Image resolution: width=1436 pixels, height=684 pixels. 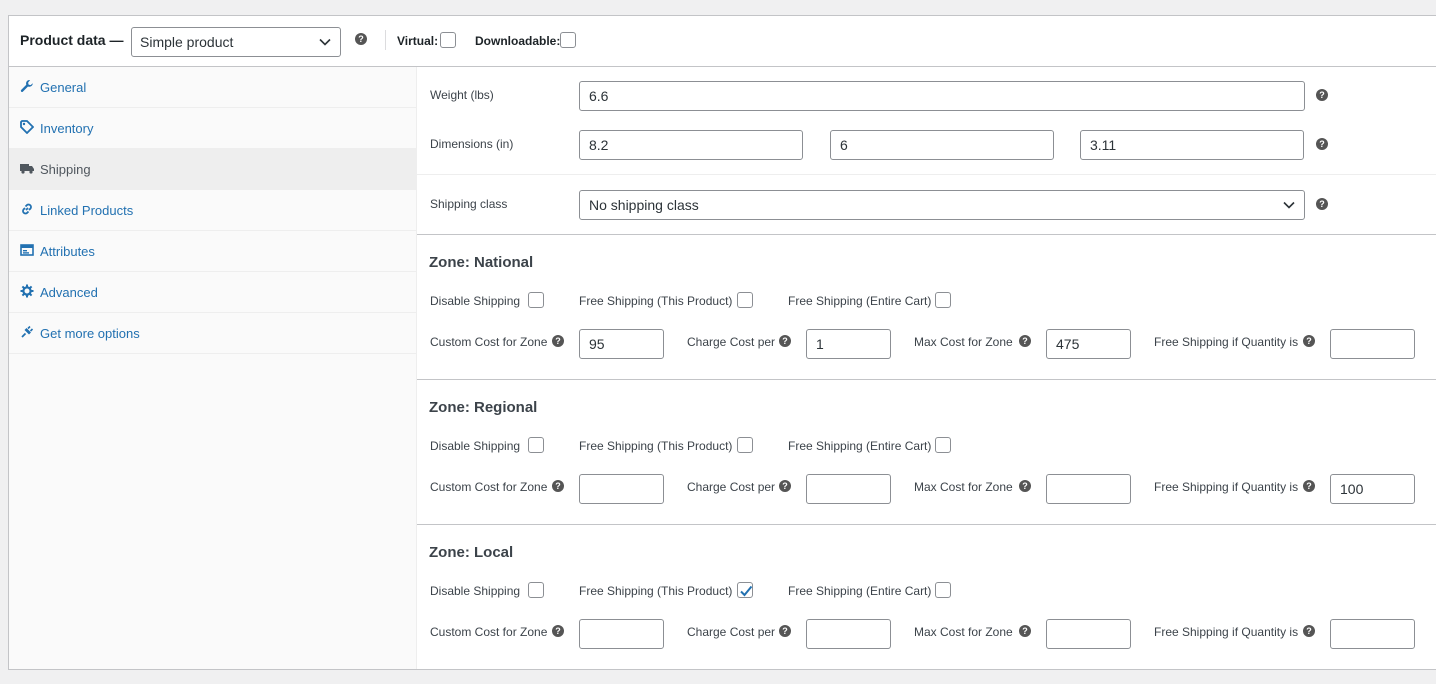 What do you see at coordinates (656, 591) in the screenshot?
I see `free-shipping-product-label: Free Shipping (This Product)` at bounding box center [656, 591].